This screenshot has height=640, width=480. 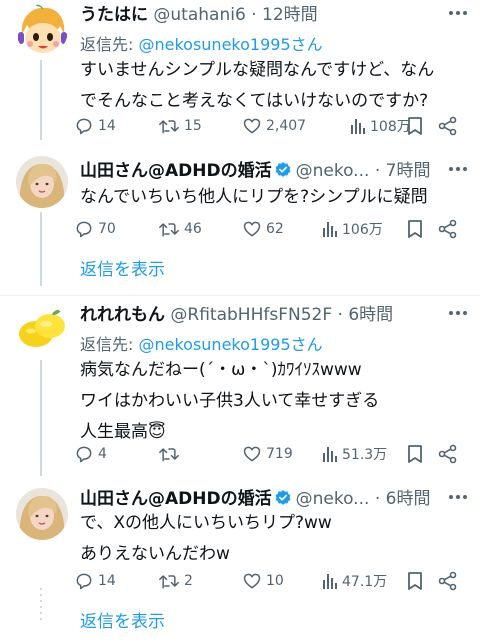 What do you see at coordinates (188, 581) in the screenshot?
I see `retweet-count: 2` at bounding box center [188, 581].